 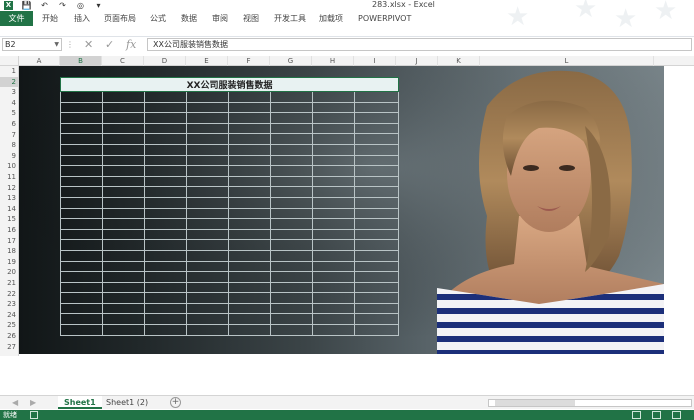 I want to click on column-header-b: B, so click(x=81, y=61).